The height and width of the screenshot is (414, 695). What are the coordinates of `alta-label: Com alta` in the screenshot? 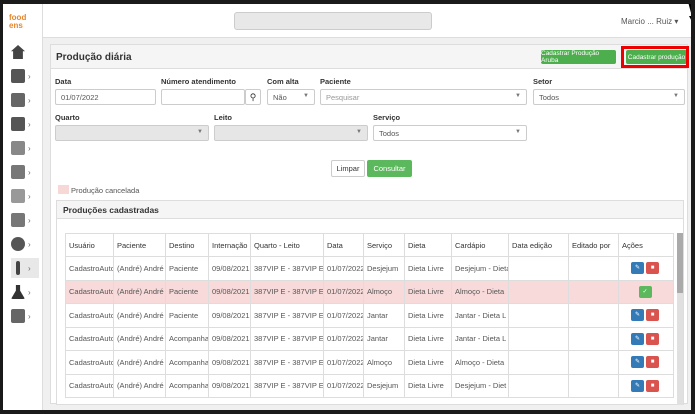 It's located at (283, 81).